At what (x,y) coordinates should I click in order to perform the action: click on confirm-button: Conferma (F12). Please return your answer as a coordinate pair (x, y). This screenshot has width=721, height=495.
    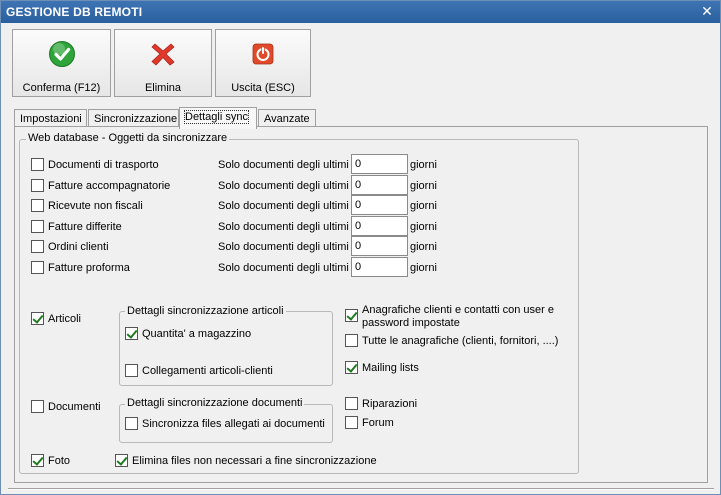
    Looking at the image, I should click on (61, 63).